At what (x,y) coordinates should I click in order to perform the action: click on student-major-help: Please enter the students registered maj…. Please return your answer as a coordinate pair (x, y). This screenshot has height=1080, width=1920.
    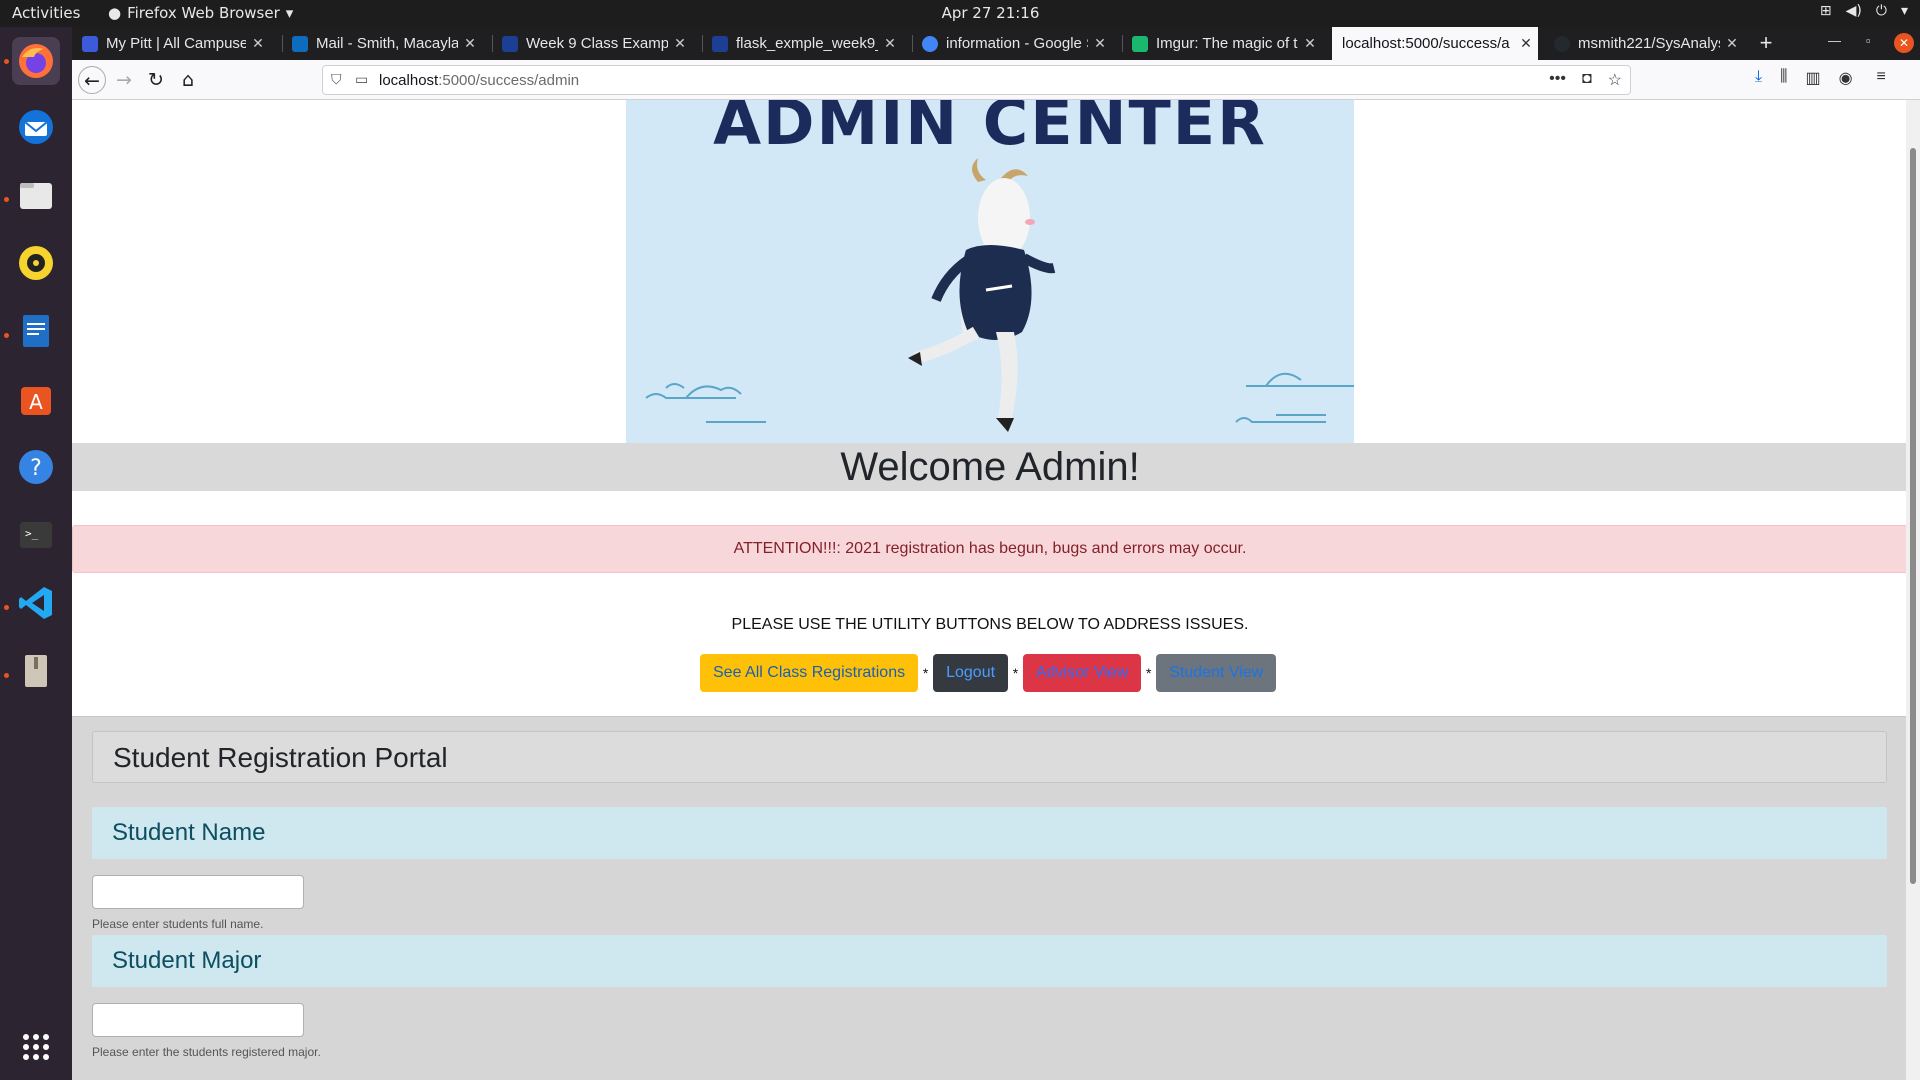
    Looking at the image, I should click on (206, 1052).